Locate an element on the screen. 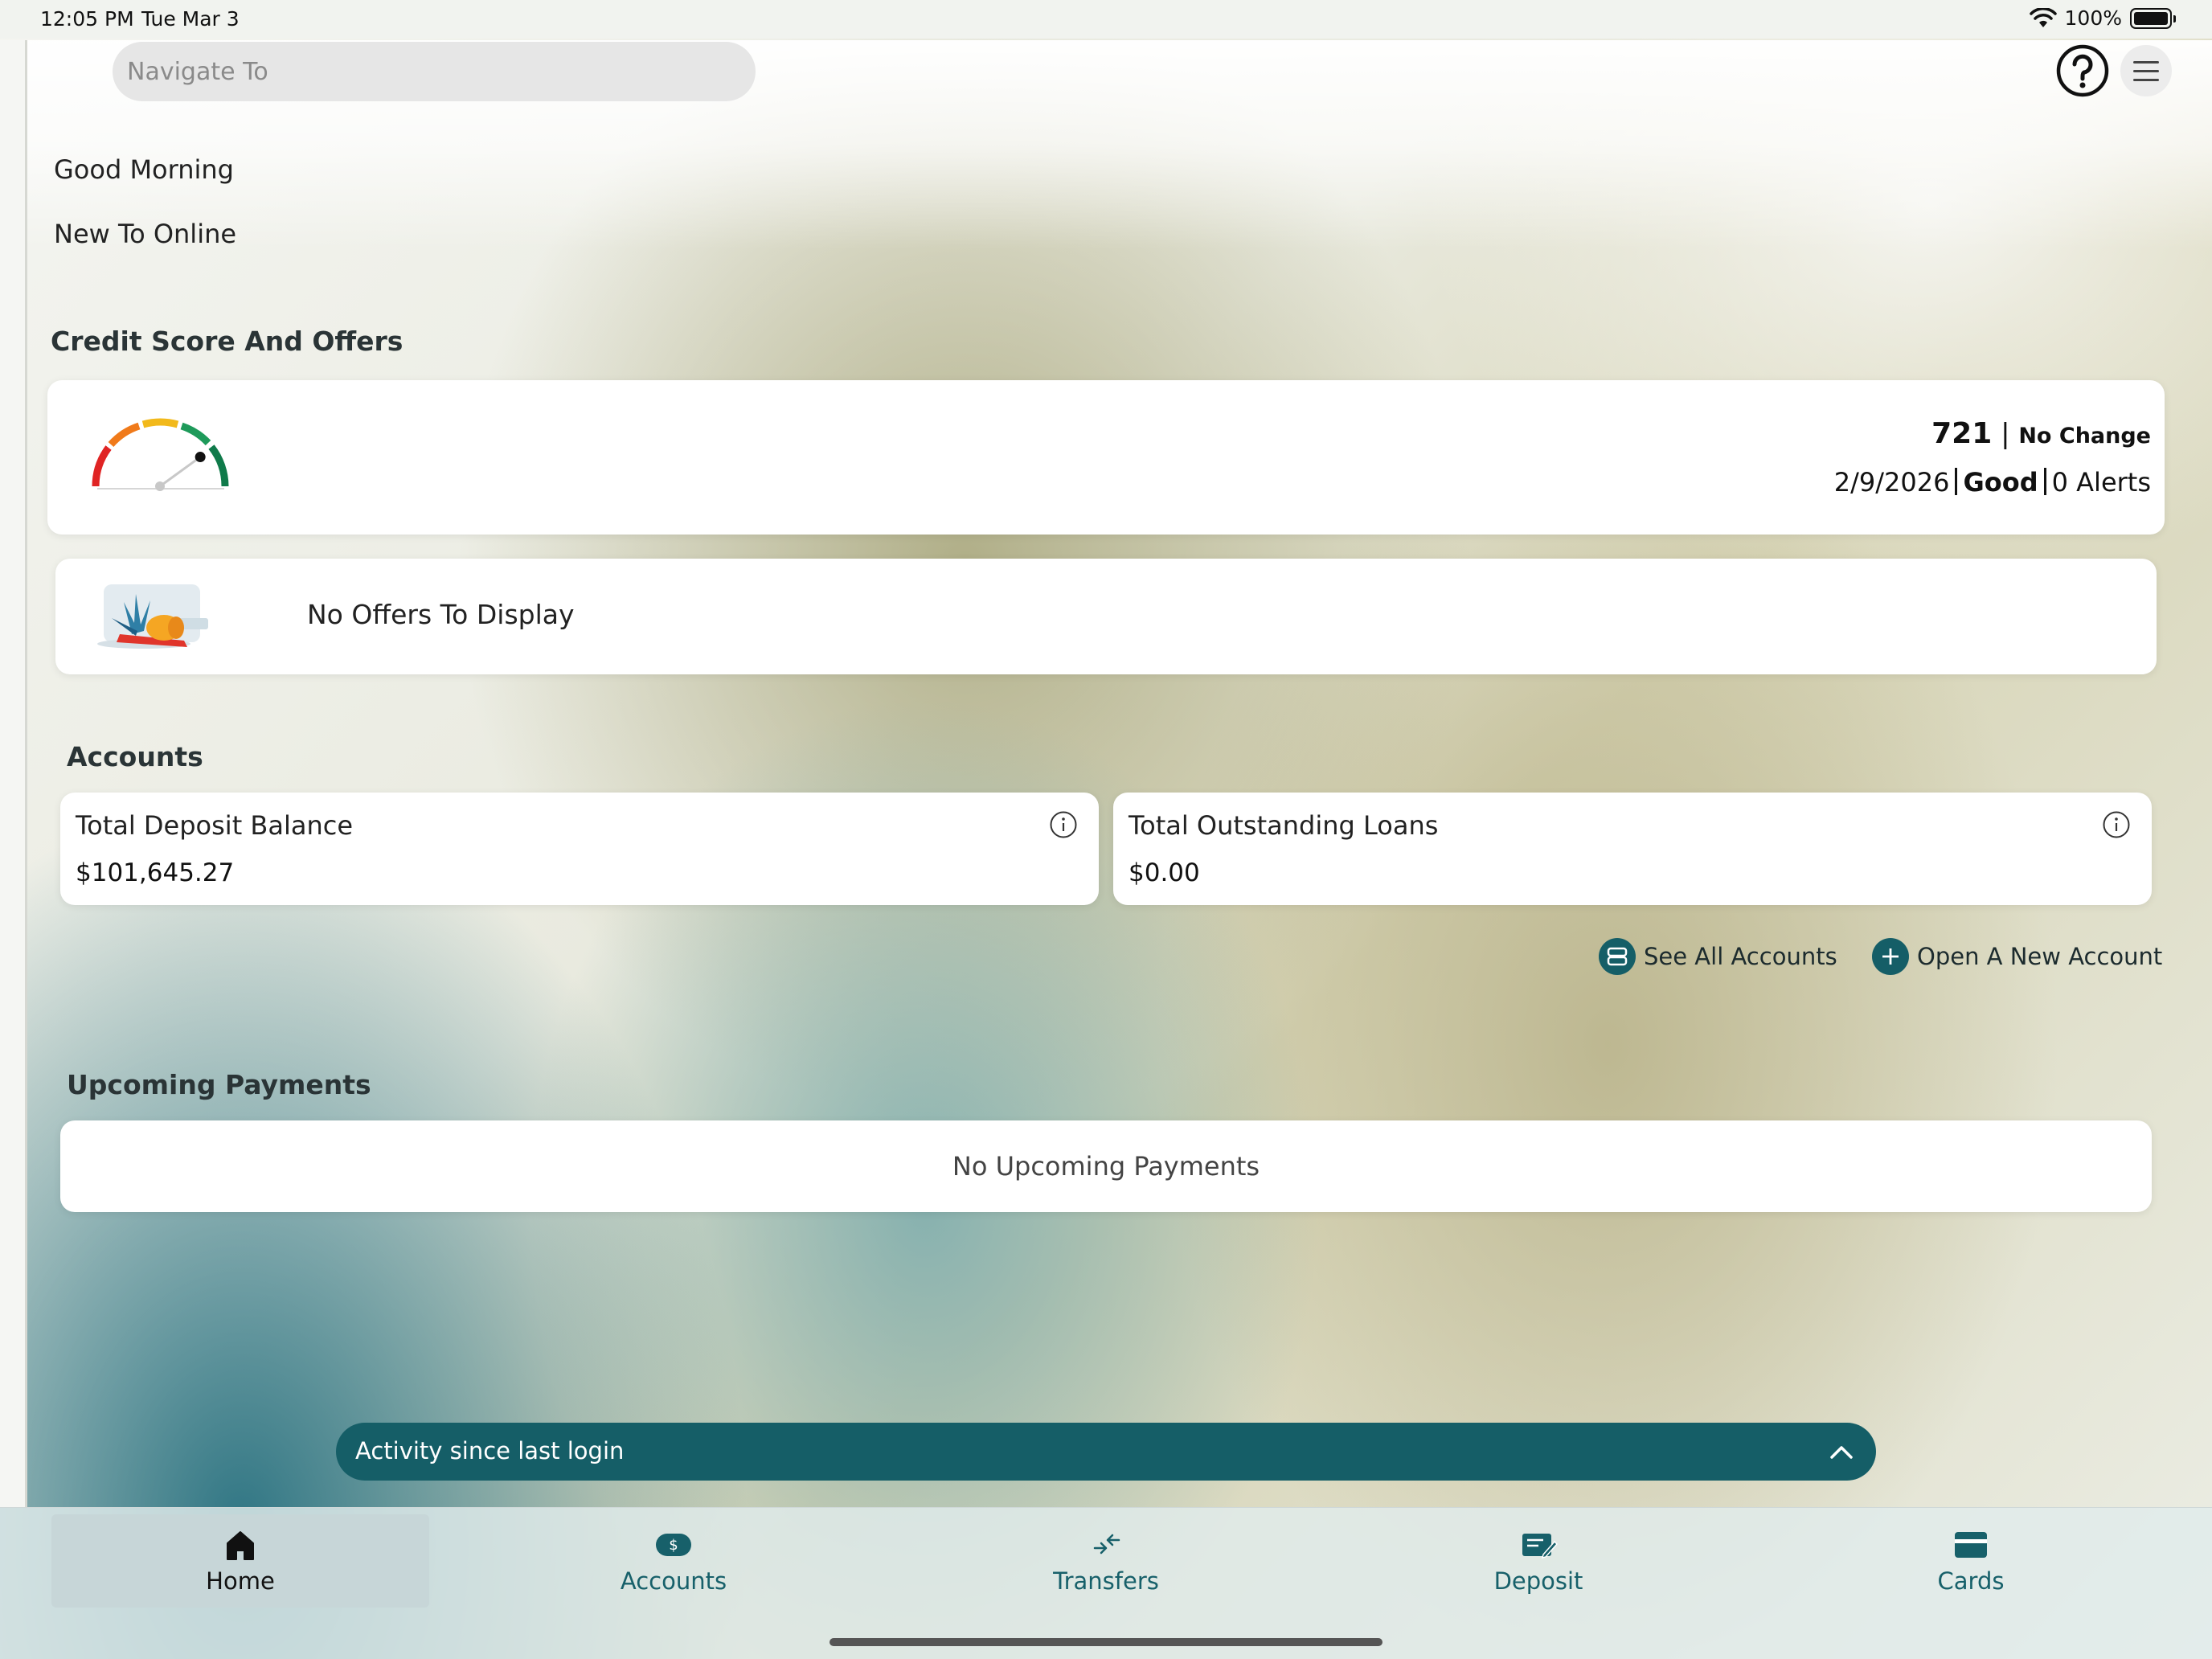 The height and width of the screenshot is (1659, 2212). deposit-balance-label: Total Deposit Balance is located at coordinates (215, 825).